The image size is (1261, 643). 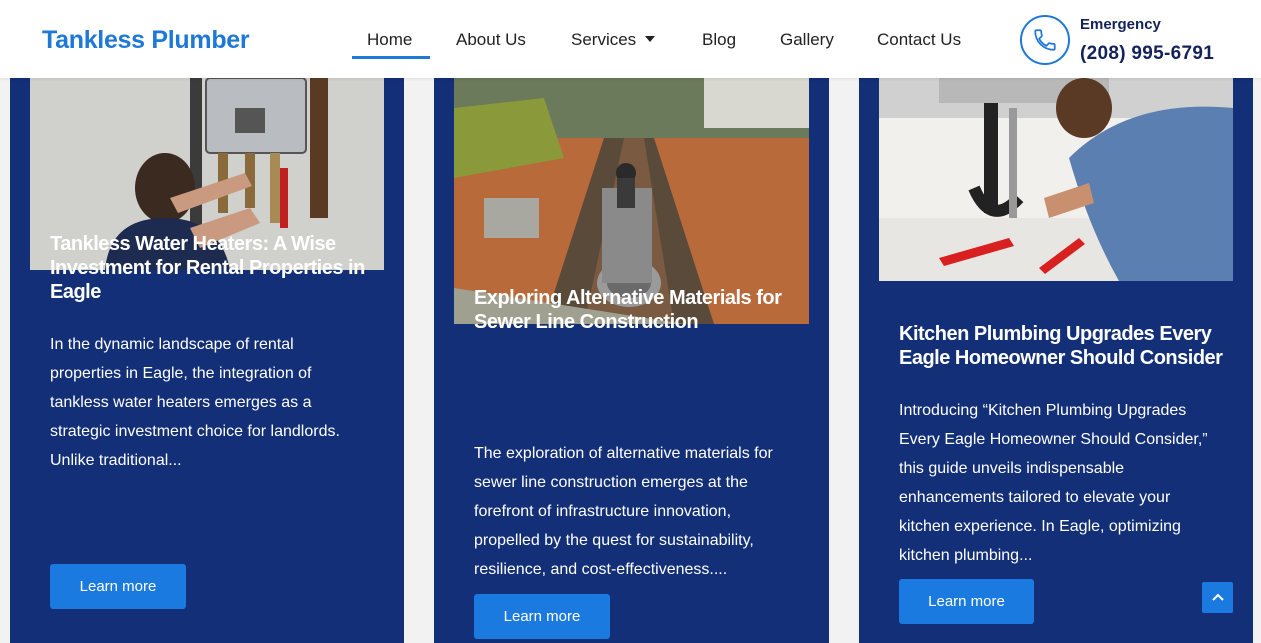 What do you see at coordinates (650, 38) in the screenshot?
I see `chevron-down-icon` at bounding box center [650, 38].